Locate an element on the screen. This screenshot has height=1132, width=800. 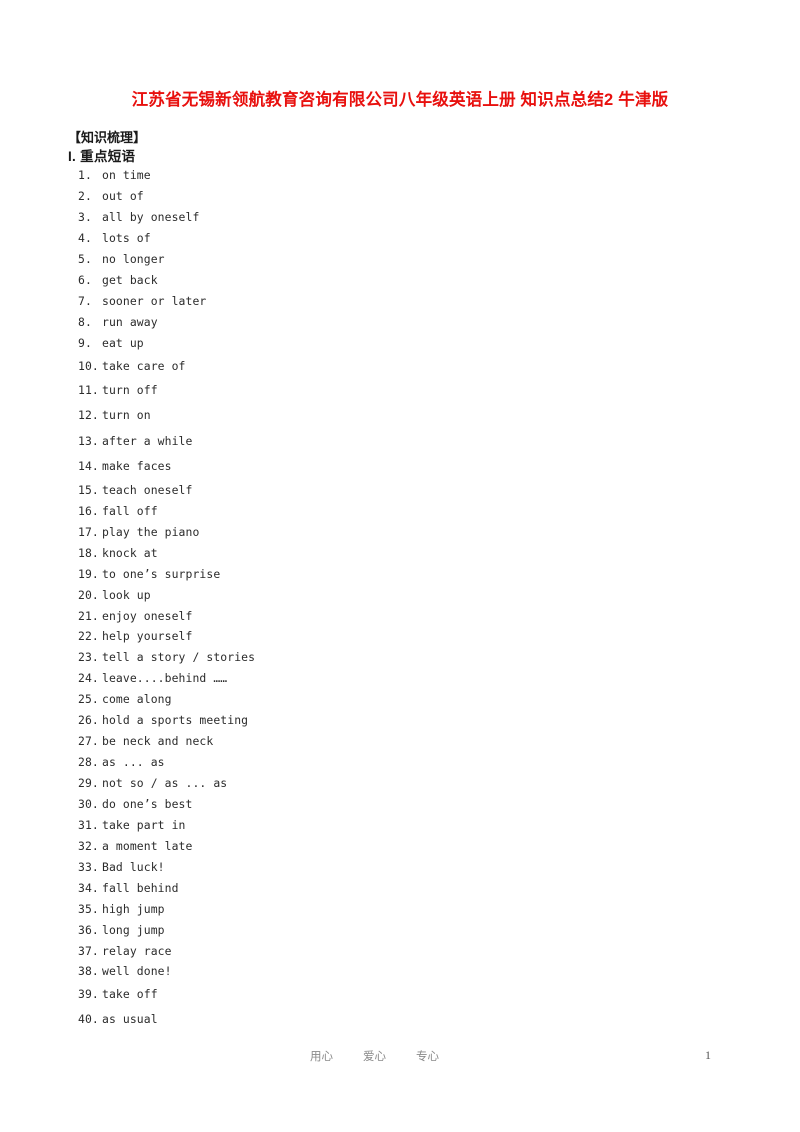
list-item: 1. on time is located at coordinates (114, 175).